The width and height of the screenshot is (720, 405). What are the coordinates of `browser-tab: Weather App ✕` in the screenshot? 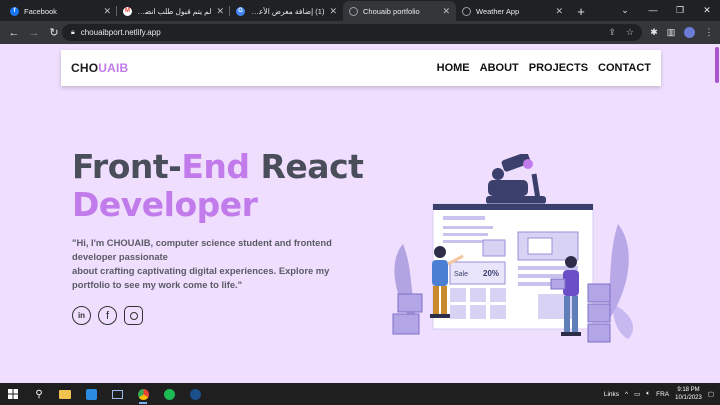 It's located at (512, 11).